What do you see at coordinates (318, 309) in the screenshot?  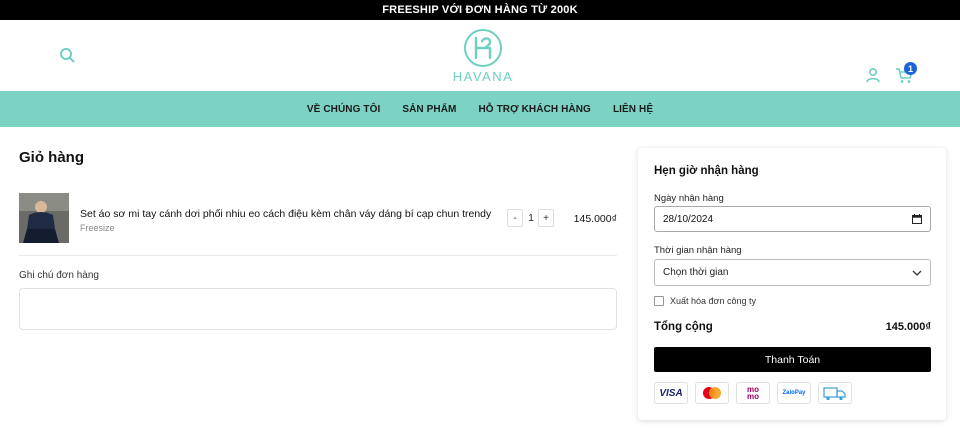 I see `order-note-input` at bounding box center [318, 309].